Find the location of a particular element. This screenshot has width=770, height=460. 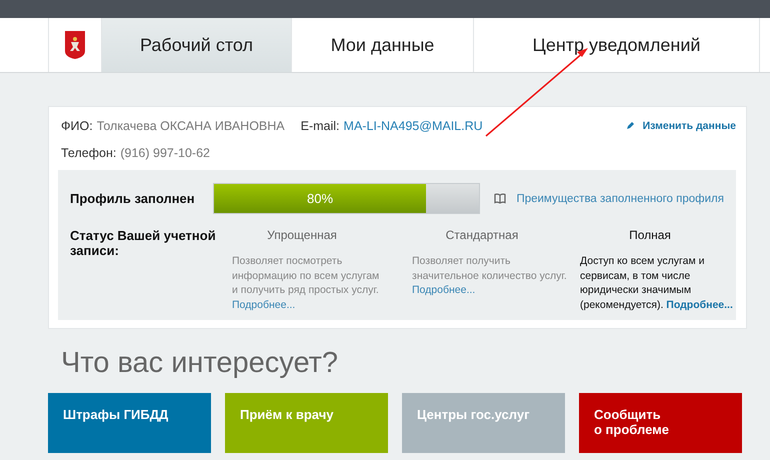

pencil-icon is located at coordinates (630, 125).